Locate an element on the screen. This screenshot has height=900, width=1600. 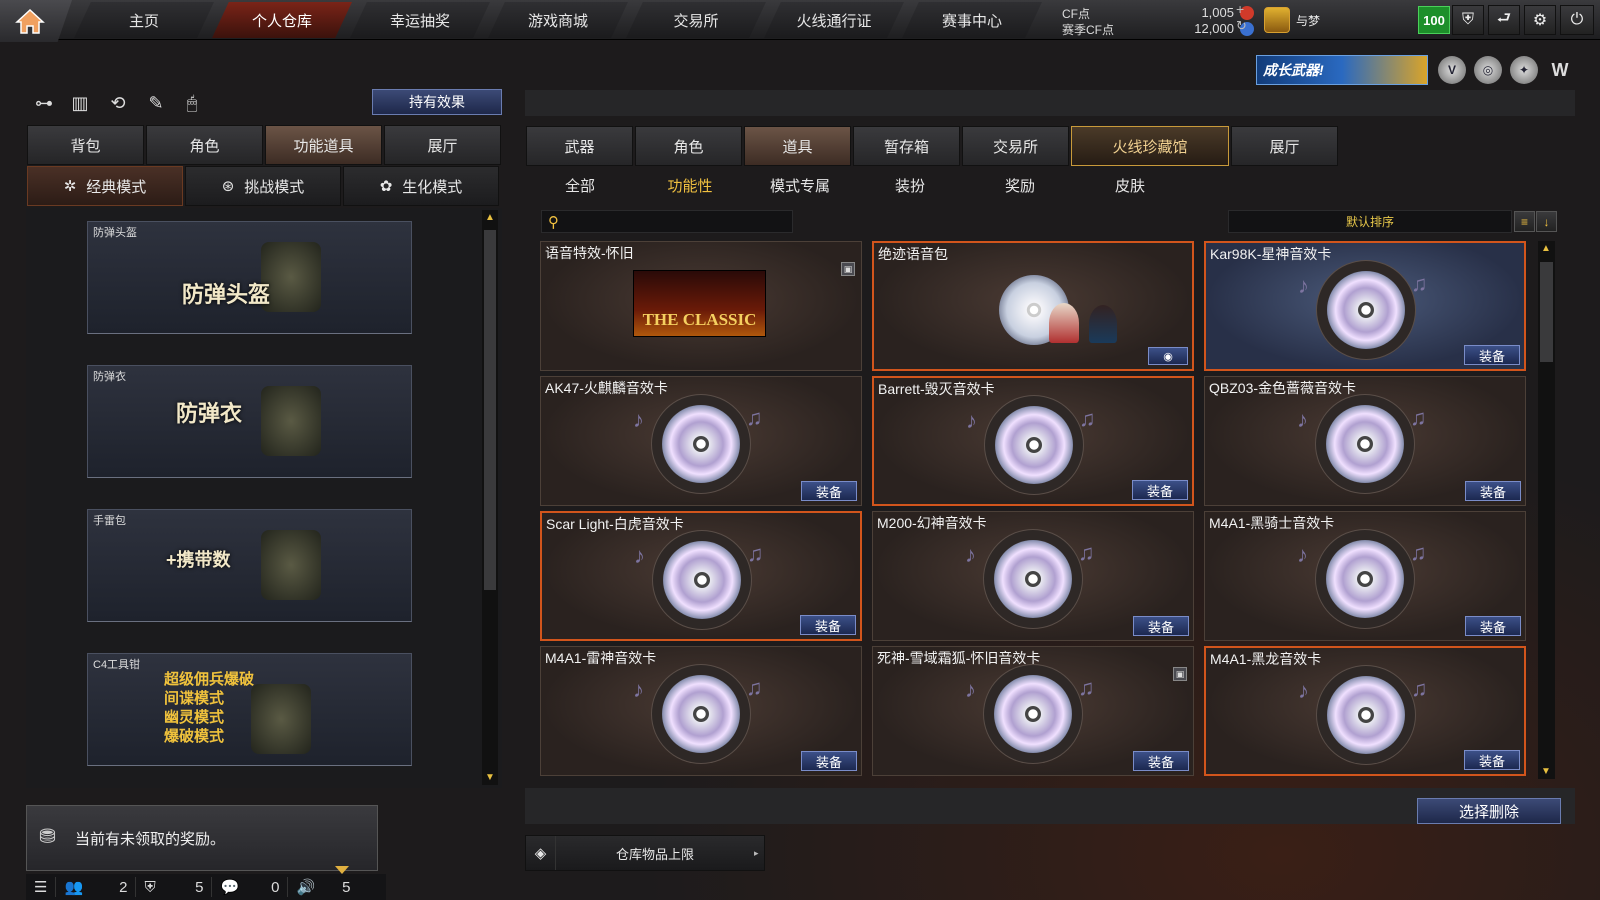
globe-icon: ◎ is located at coordinates (1488, 70).